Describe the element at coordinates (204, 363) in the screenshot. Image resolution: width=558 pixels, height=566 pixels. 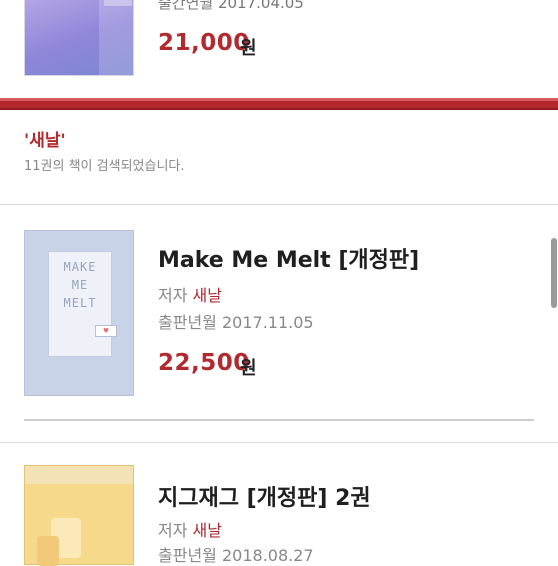
I see `book-price: 22,500` at that location.